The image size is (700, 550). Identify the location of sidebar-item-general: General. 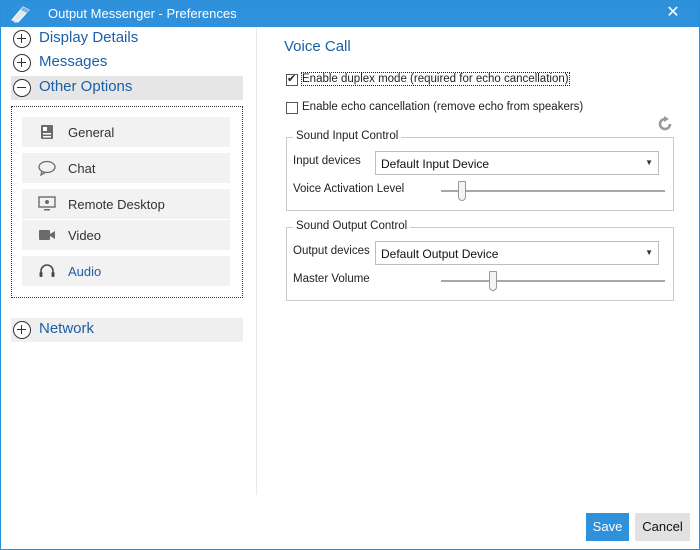
(126, 132).